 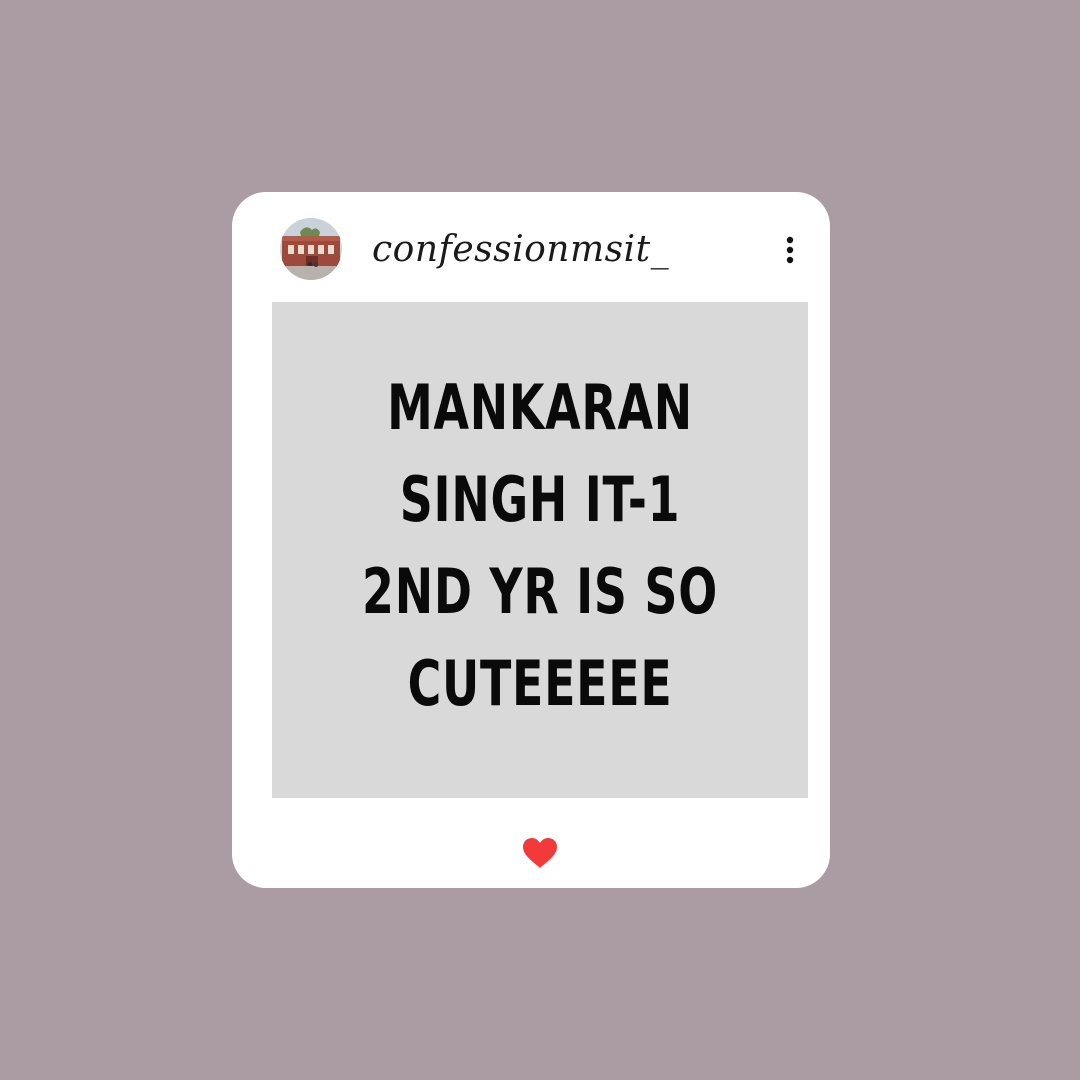 I want to click on like-button, so click(x=540, y=853).